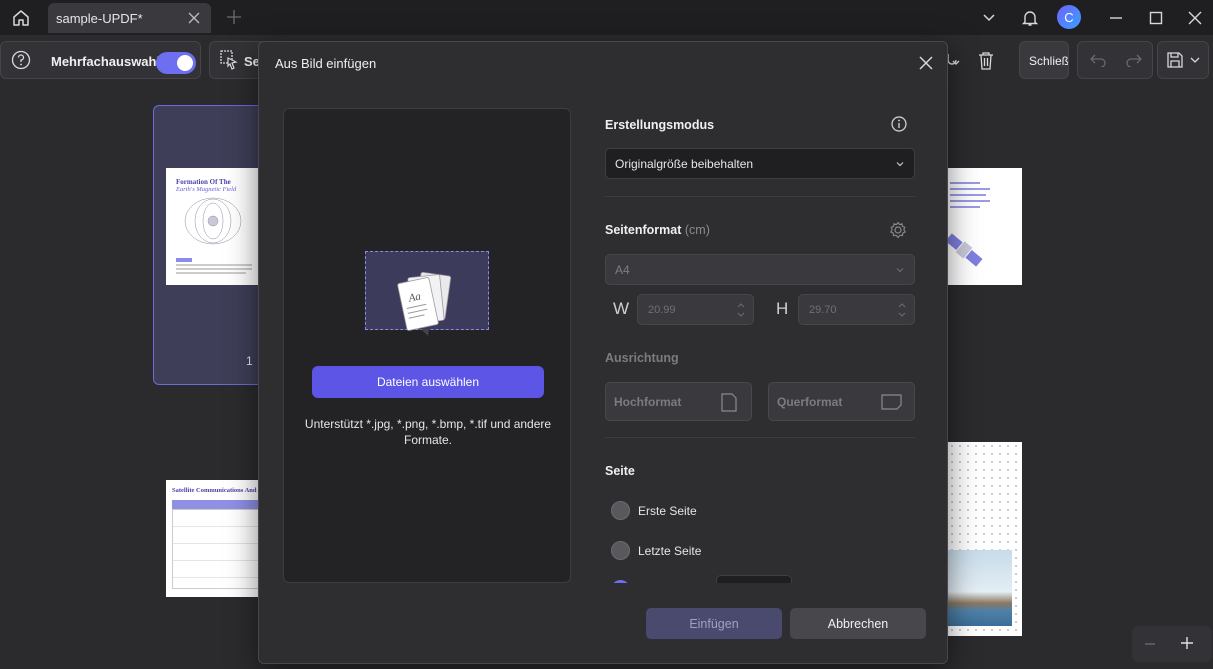  I want to click on page-1-title: Formation Of The, so click(203, 182).